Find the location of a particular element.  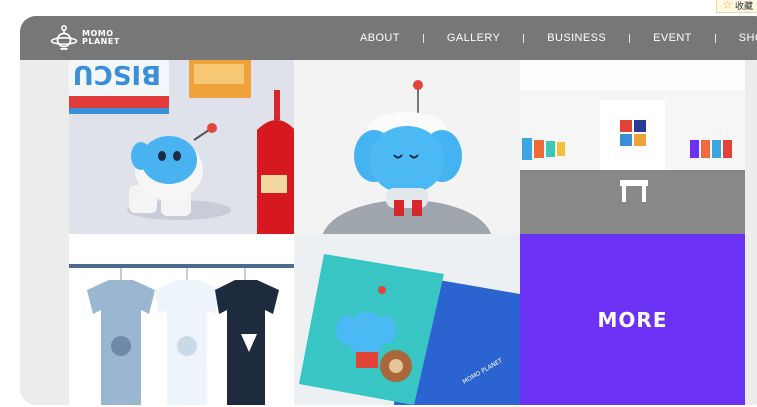

nav-shop: SHO is located at coordinates (748, 38).